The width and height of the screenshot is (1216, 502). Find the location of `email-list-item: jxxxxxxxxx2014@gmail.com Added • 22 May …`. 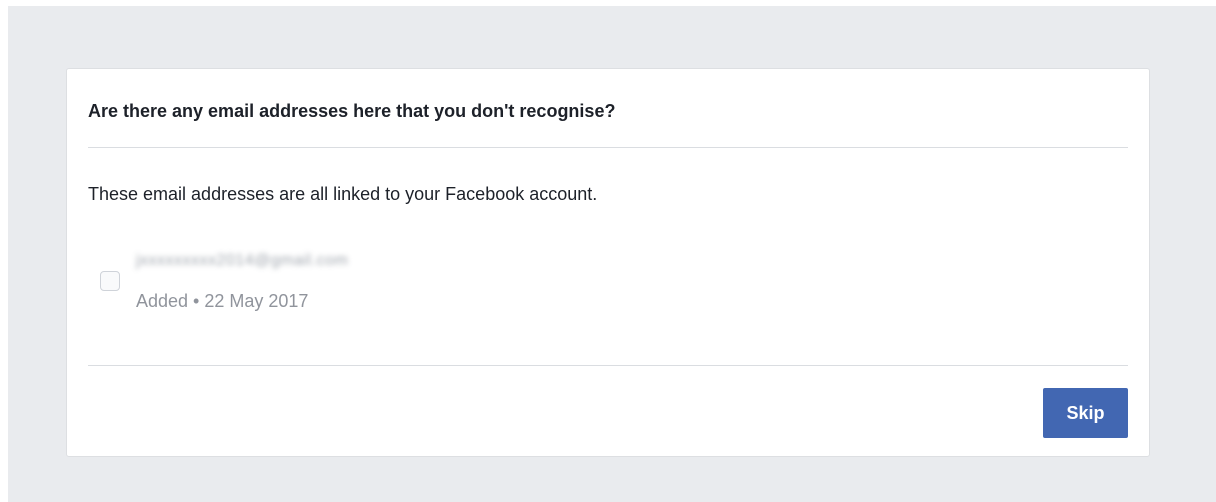

email-list-item: jxxxxxxxxx2014@gmail.com Added • 22 May … is located at coordinates (350, 281).